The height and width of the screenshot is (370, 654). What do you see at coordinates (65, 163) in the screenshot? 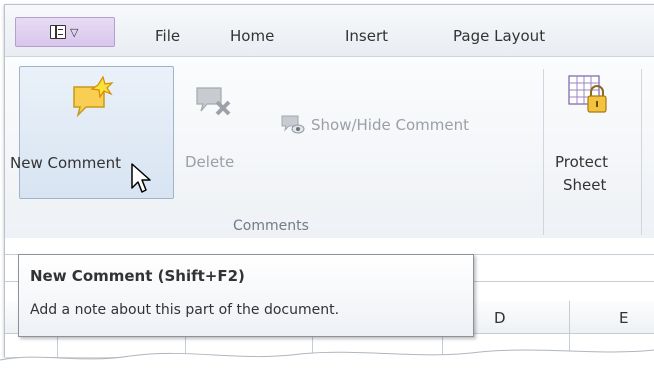
I see `new-comment-label: New Comment` at bounding box center [65, 163].